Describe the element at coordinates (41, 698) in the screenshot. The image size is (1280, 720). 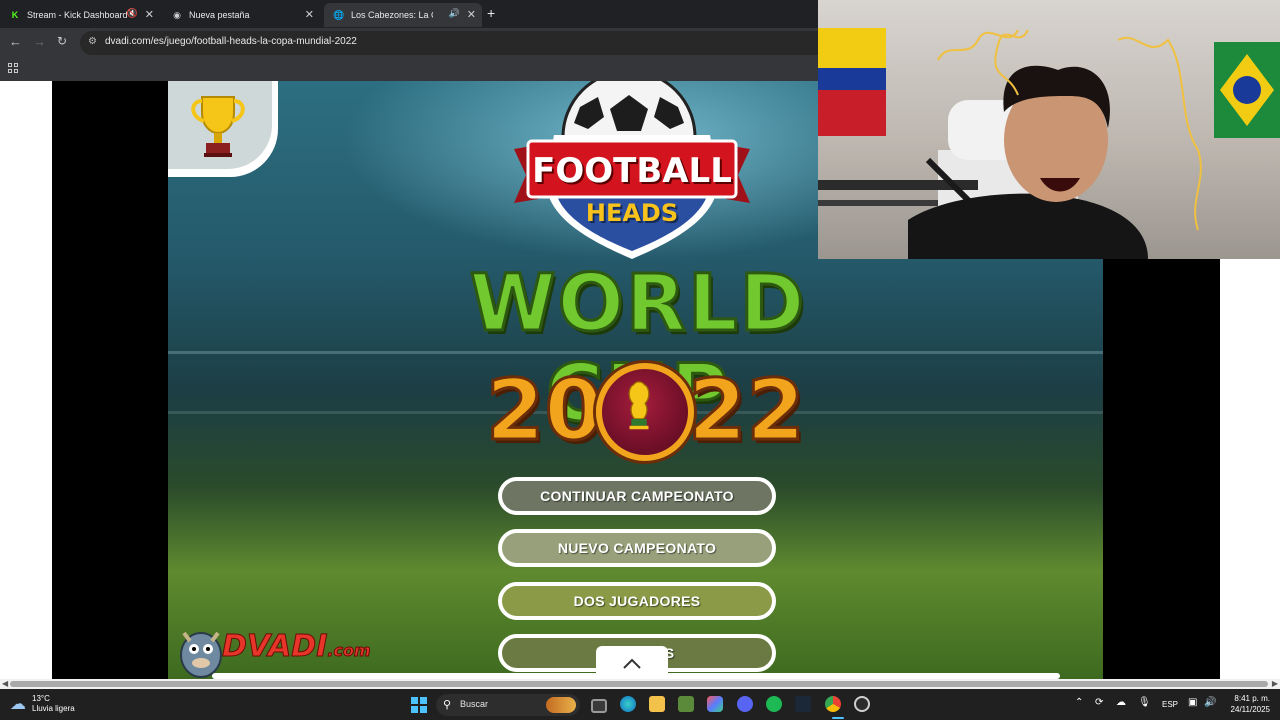
I see `weather-temperature: 13°C` at that location.